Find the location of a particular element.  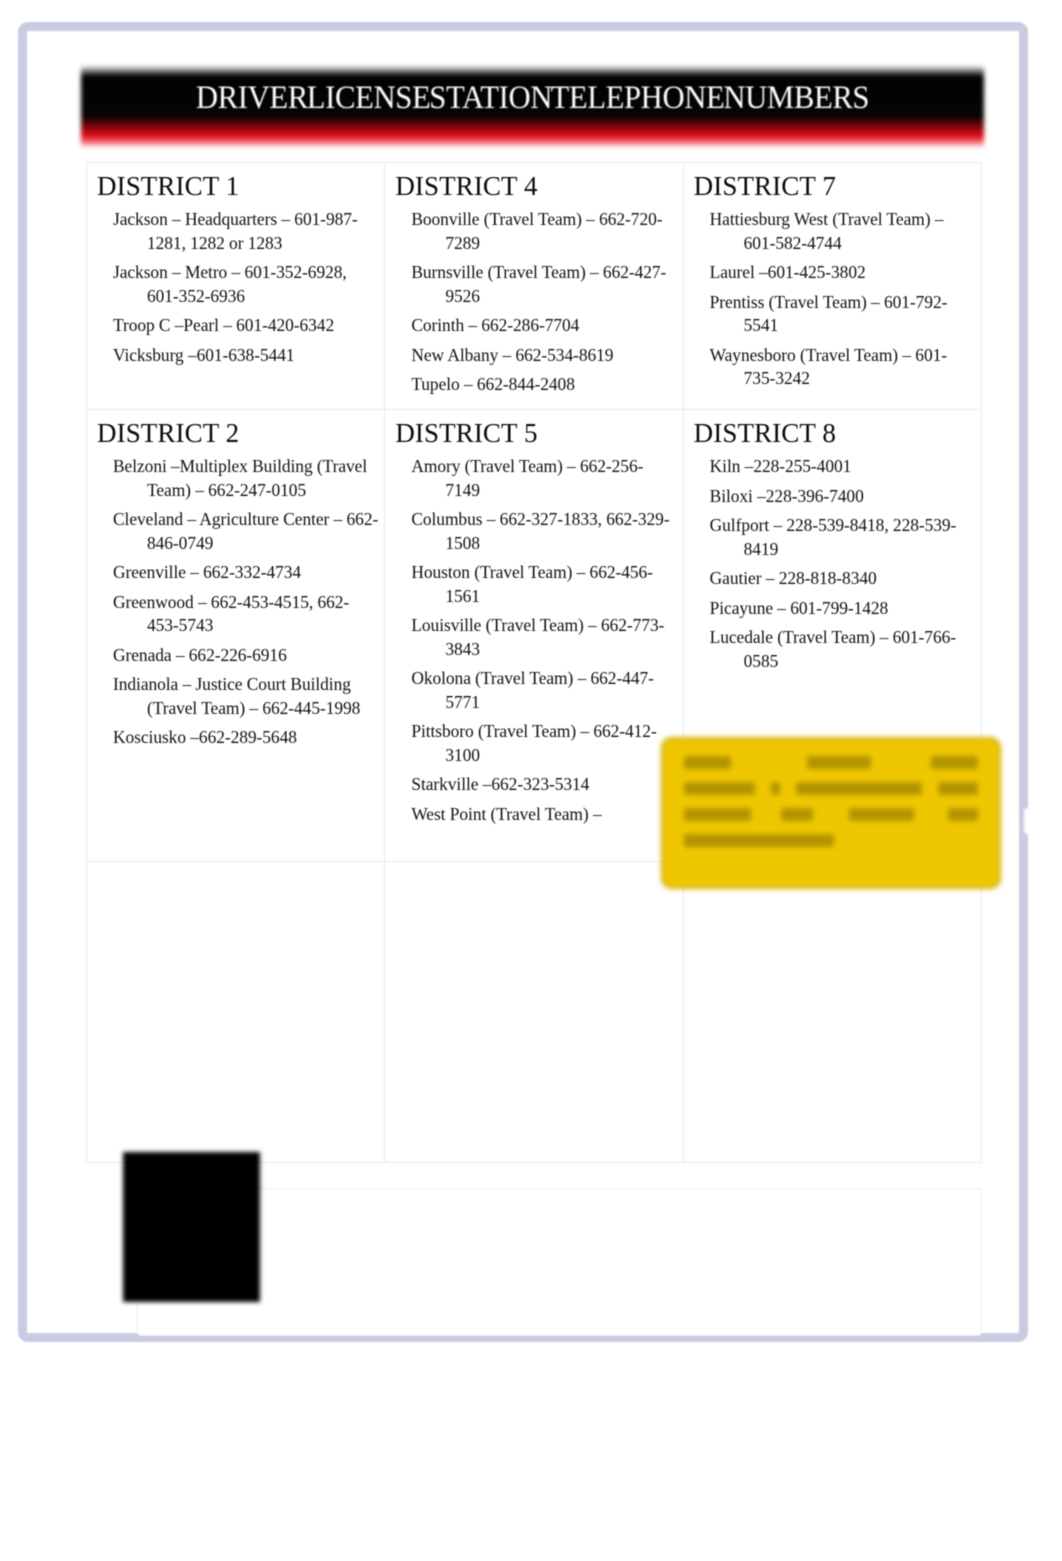

empty-cell-col3 is located at coordinates (832, 1012).